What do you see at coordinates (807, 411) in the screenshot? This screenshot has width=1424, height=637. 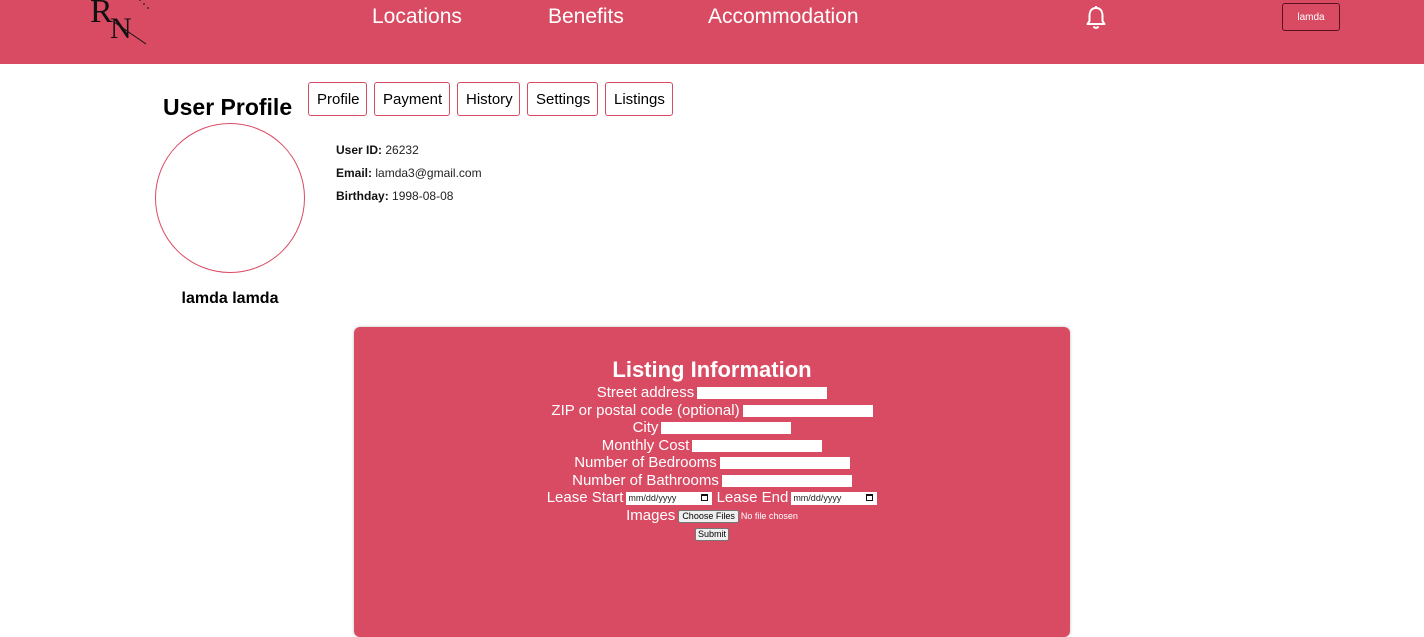 I see `zip-input` at bounding box center [807, 411].